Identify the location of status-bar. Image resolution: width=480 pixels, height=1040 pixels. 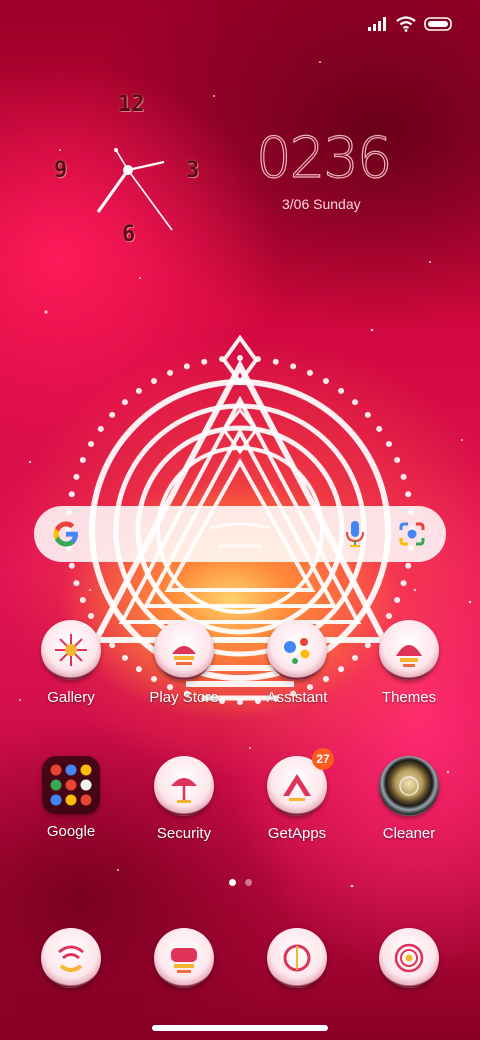
(411, 24).